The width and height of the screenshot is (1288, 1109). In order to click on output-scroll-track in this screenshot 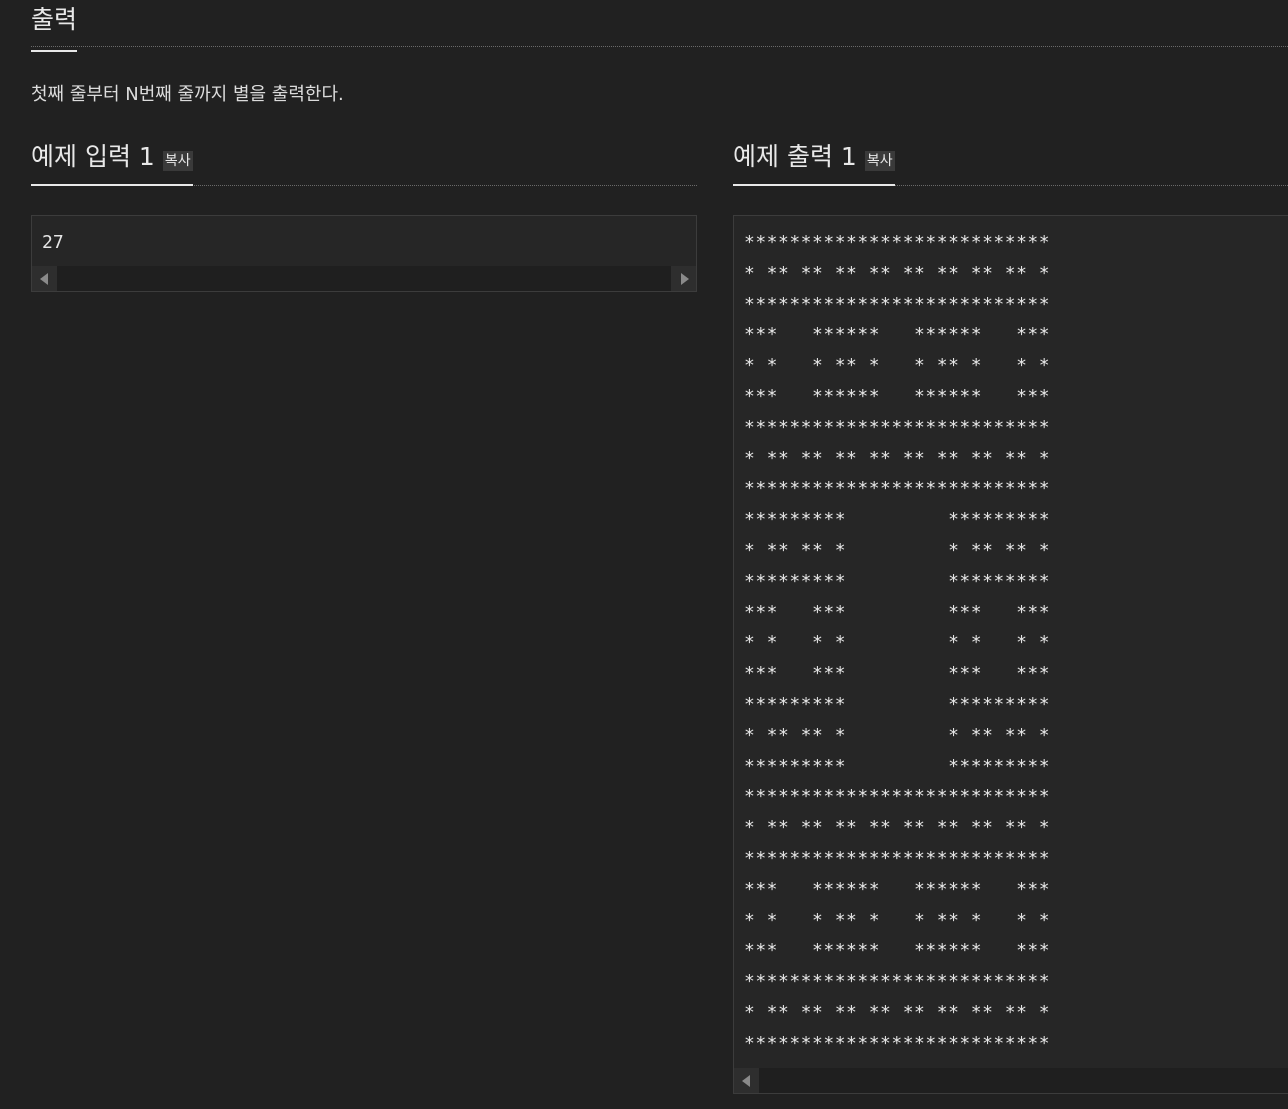, I will do `click(1023, 1080)`.